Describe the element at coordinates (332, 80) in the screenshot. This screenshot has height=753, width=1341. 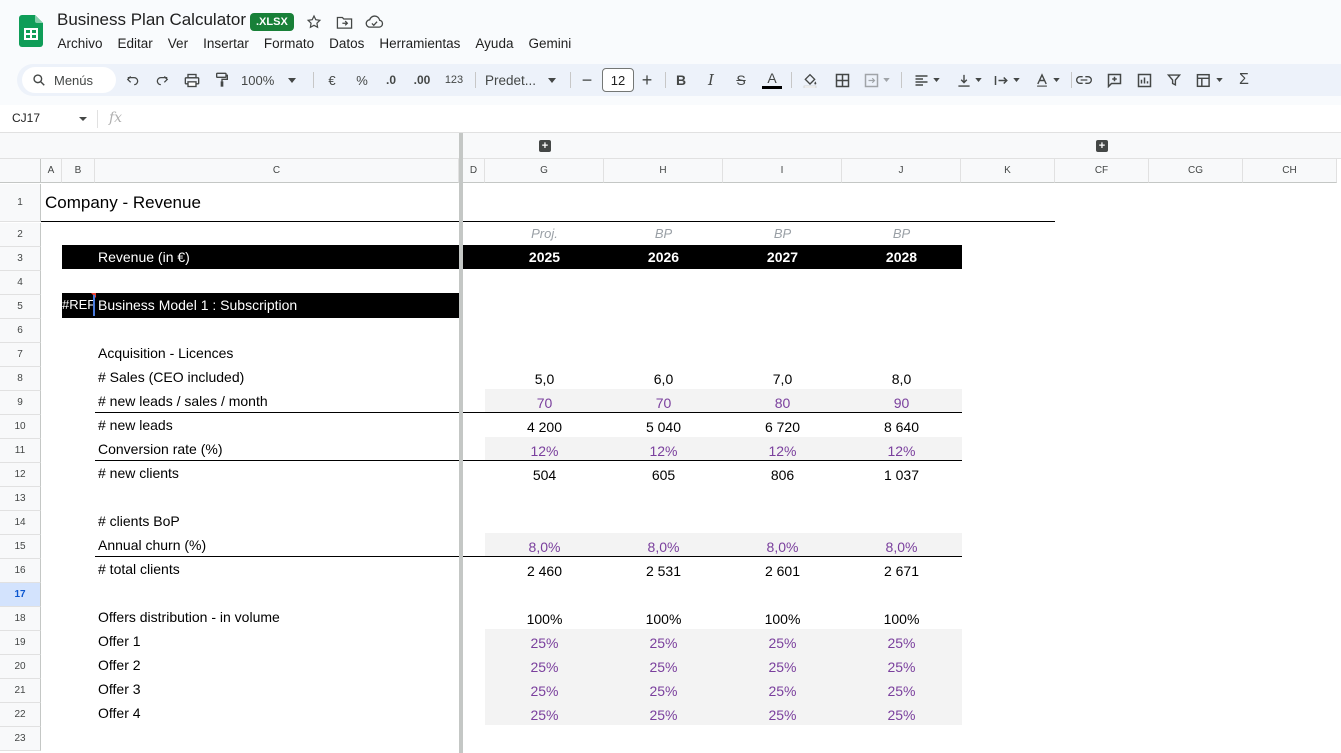
I see `currency-format-button: €` at that location.